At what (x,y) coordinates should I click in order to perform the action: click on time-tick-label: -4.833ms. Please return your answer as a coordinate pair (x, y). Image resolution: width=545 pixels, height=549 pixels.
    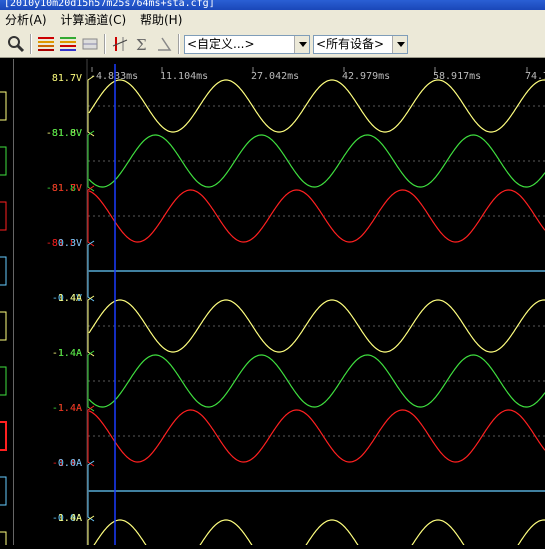
    Looking at the image, I should click on (114, 76).